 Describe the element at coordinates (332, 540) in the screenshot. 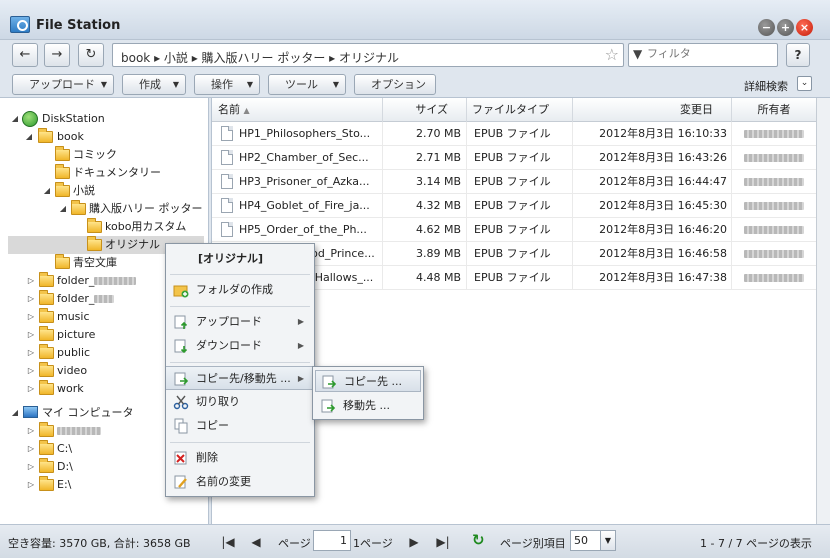

I see `page-number-input: 1` at that location.